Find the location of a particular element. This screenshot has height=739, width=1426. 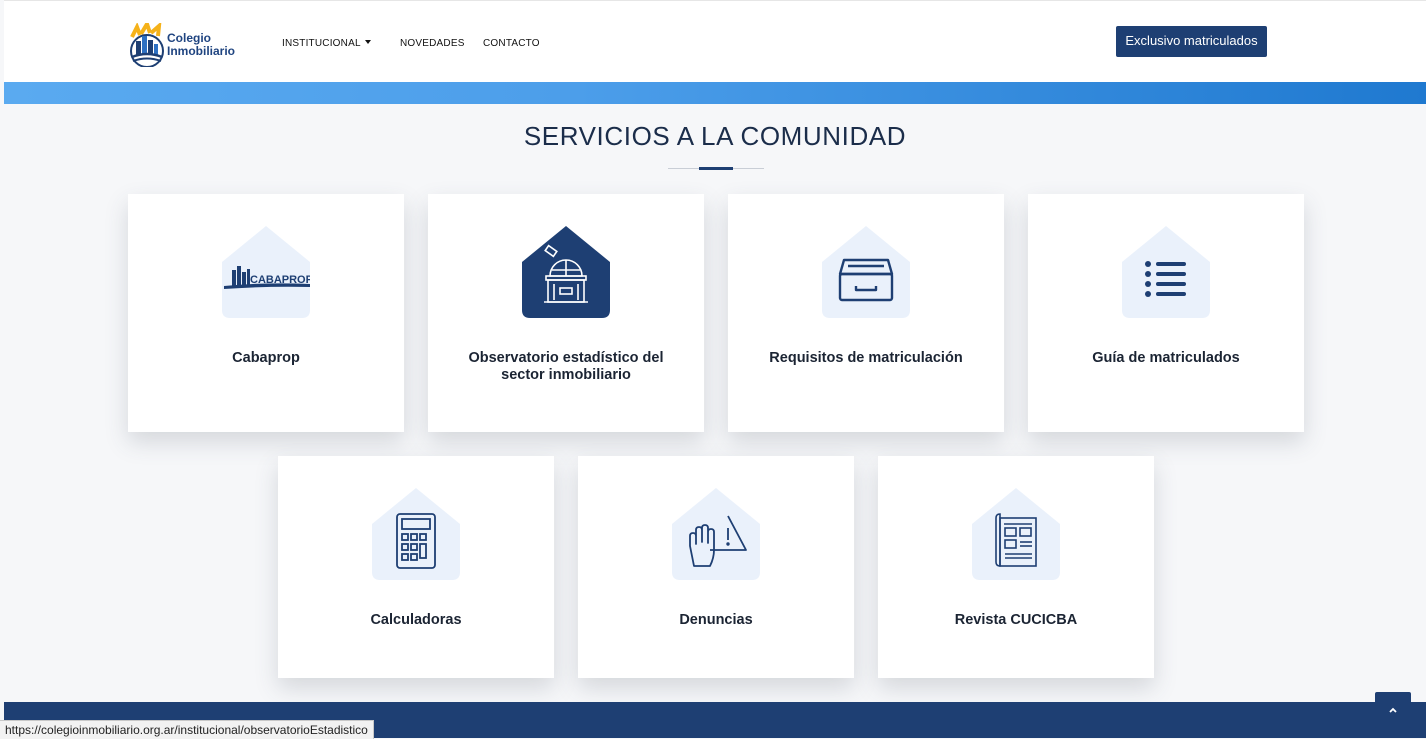

nav-institucional-label: INSTITUCIONAL is located at coordinates (321, 43).